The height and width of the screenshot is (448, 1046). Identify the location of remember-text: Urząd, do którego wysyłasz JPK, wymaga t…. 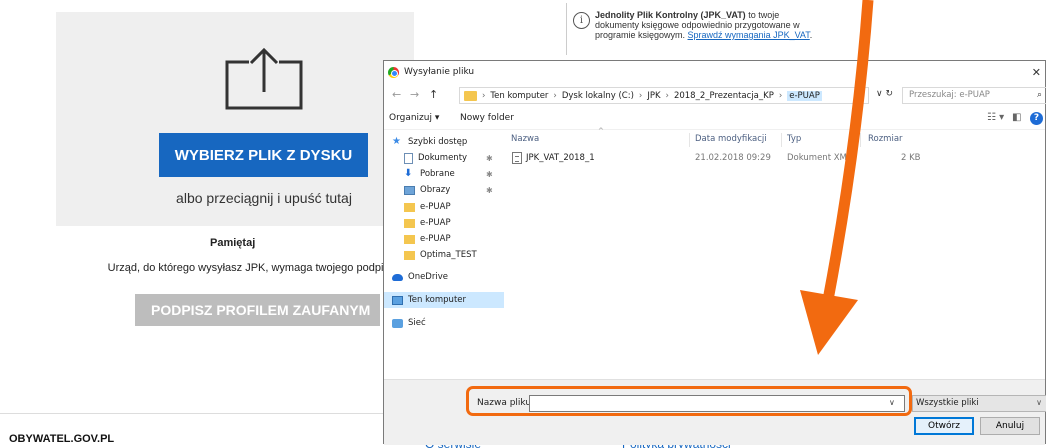
(251, 268).